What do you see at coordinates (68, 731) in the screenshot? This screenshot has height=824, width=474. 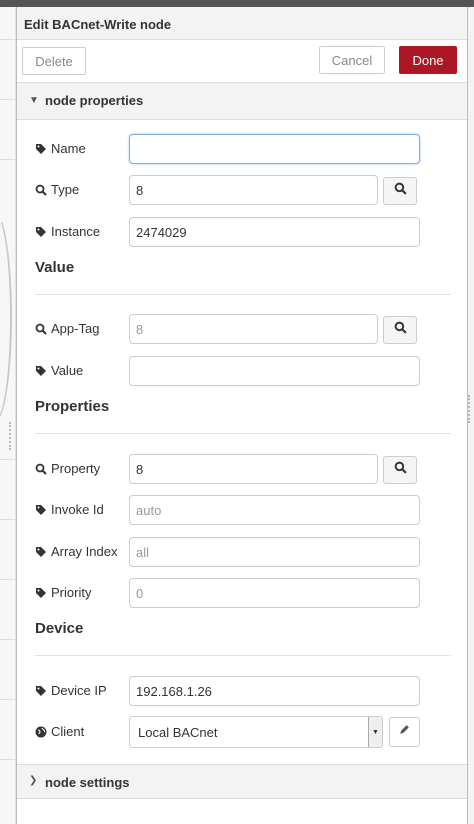 I see `client-label: Client` at bounding box center [68, 731].